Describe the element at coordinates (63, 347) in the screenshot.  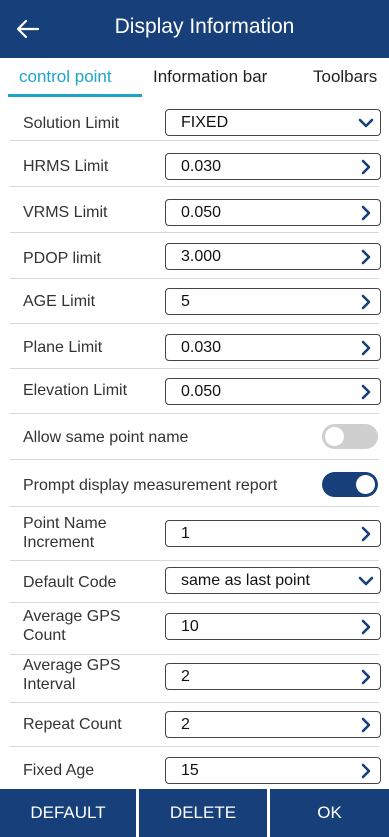
I see `plane-limit-label: Plane Limit` at that location.